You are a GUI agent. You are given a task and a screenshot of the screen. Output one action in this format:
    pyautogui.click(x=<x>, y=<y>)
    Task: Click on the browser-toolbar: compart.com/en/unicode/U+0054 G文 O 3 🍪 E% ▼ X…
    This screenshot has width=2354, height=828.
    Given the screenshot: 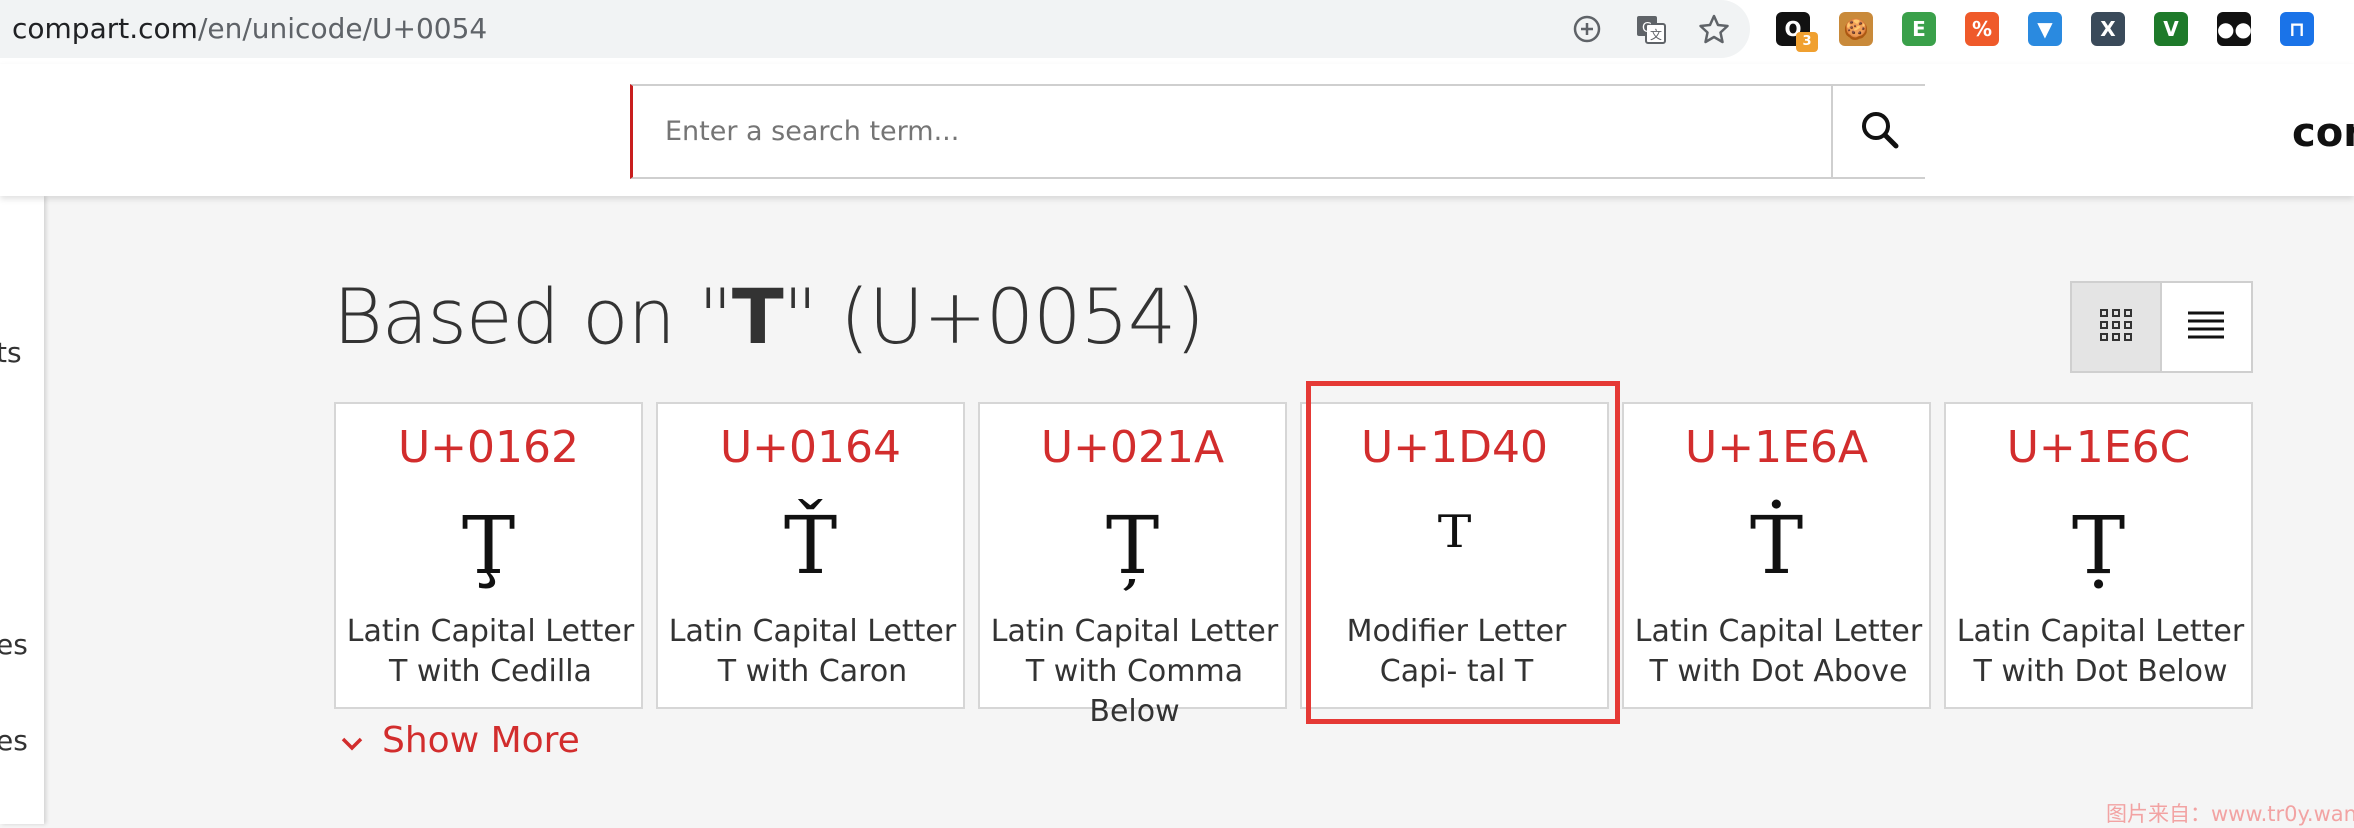 What is the action you would take?
    pyautogui.click(x=1177, y=32)
    